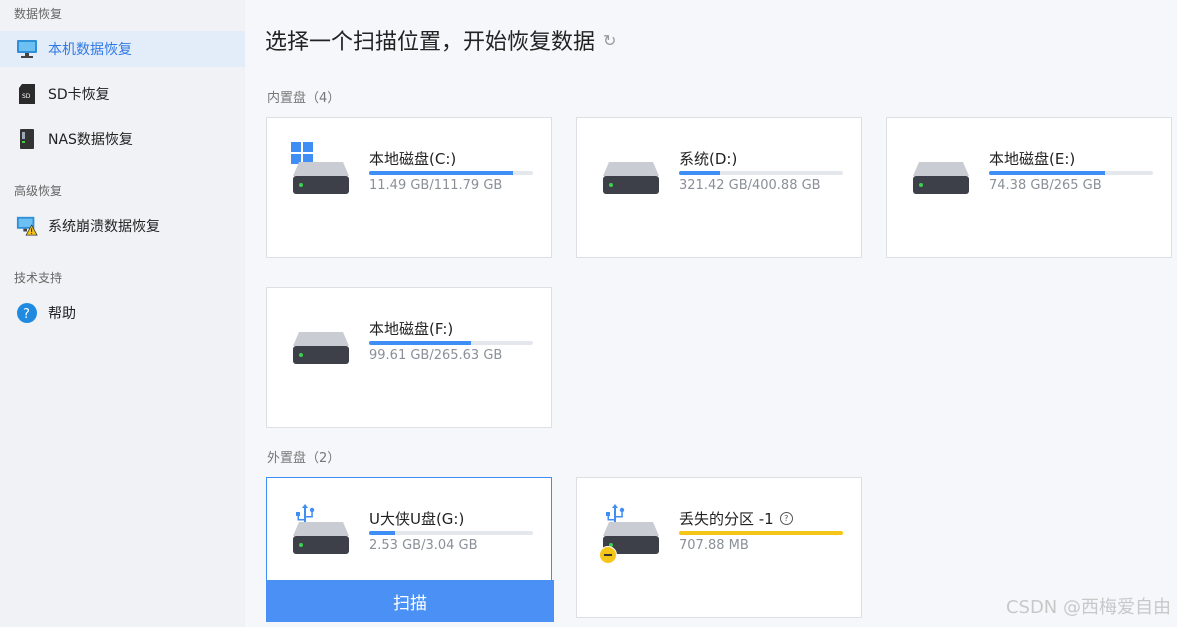 Image resolution: width=1177 pixels, height=627 pixels. I want to click on page-title-text: 选择一个扫描位置，开始恢复数据, so click(430, 42).